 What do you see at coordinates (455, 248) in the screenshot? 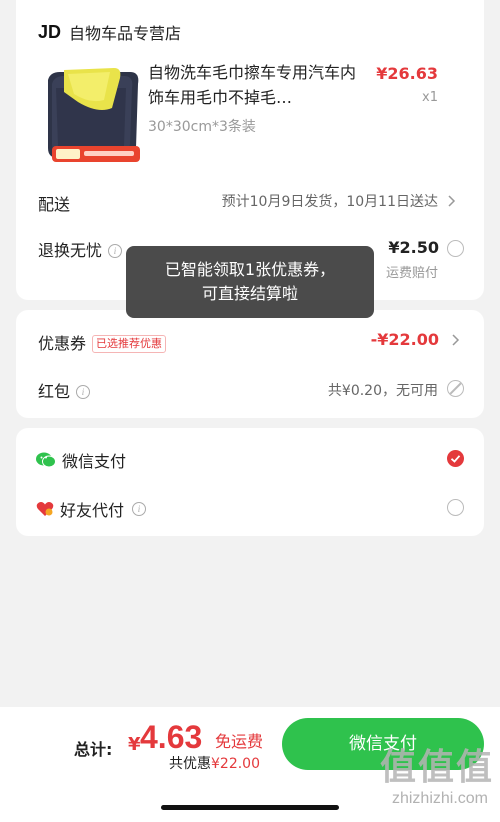
I see `return-service-radio` at bounding box center [455, 248].